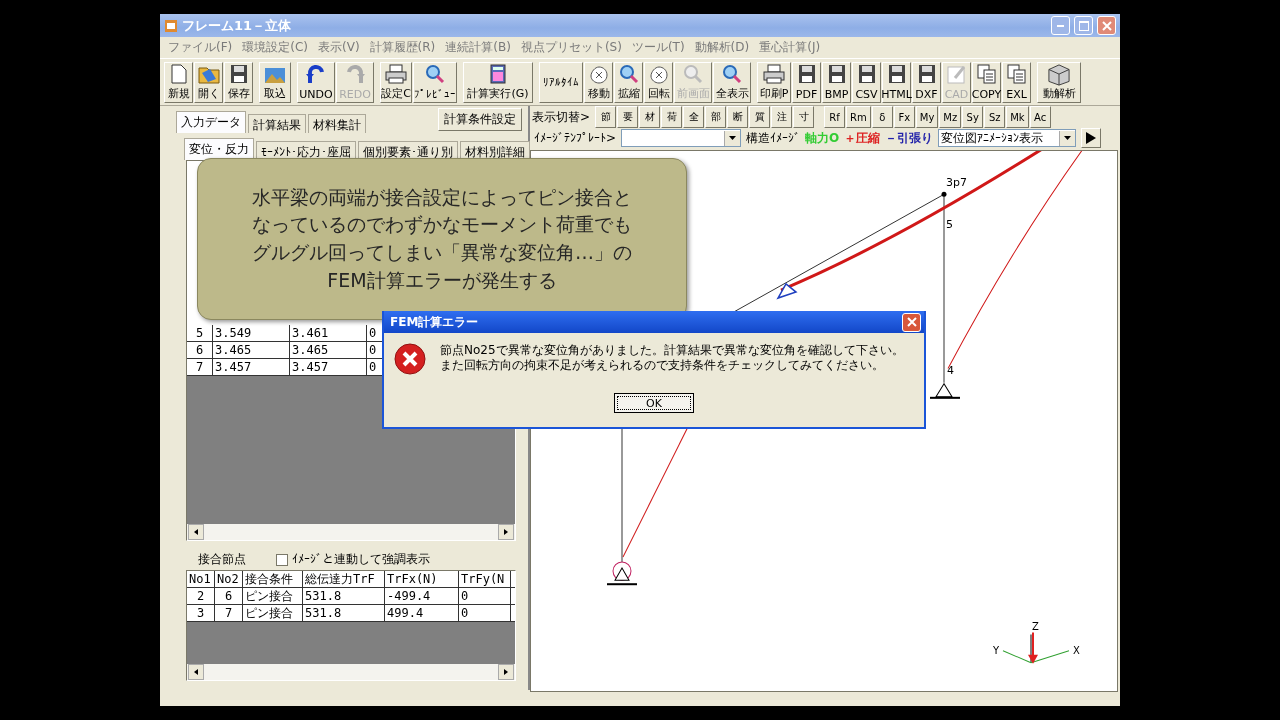 The width and height of the screenshot is (1280, 720). Describe the element at coordinates (275, 82) in the screenshot. I see `toolbar-button: 取込` at that location.